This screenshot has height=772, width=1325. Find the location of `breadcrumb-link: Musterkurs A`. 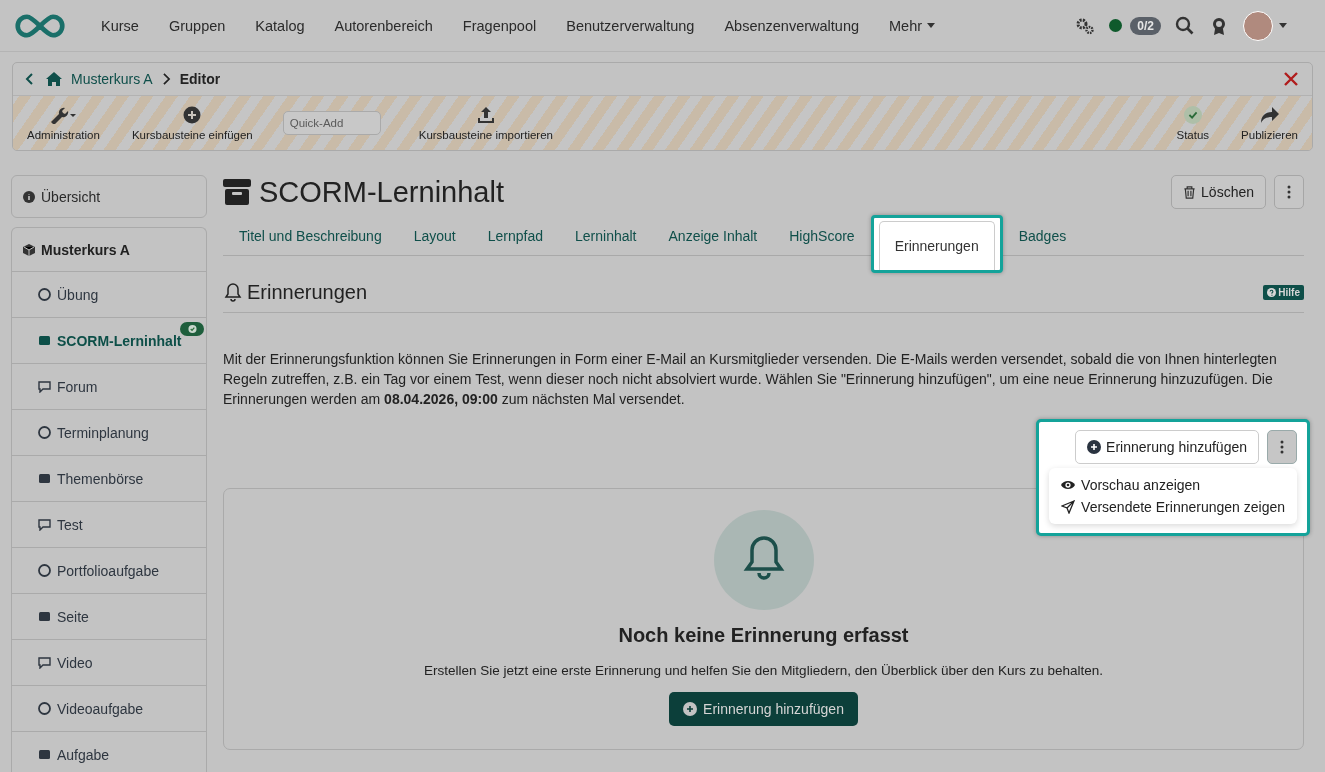

breadcrumb-link: Musterkurs A is located at coordinates (112, 79).